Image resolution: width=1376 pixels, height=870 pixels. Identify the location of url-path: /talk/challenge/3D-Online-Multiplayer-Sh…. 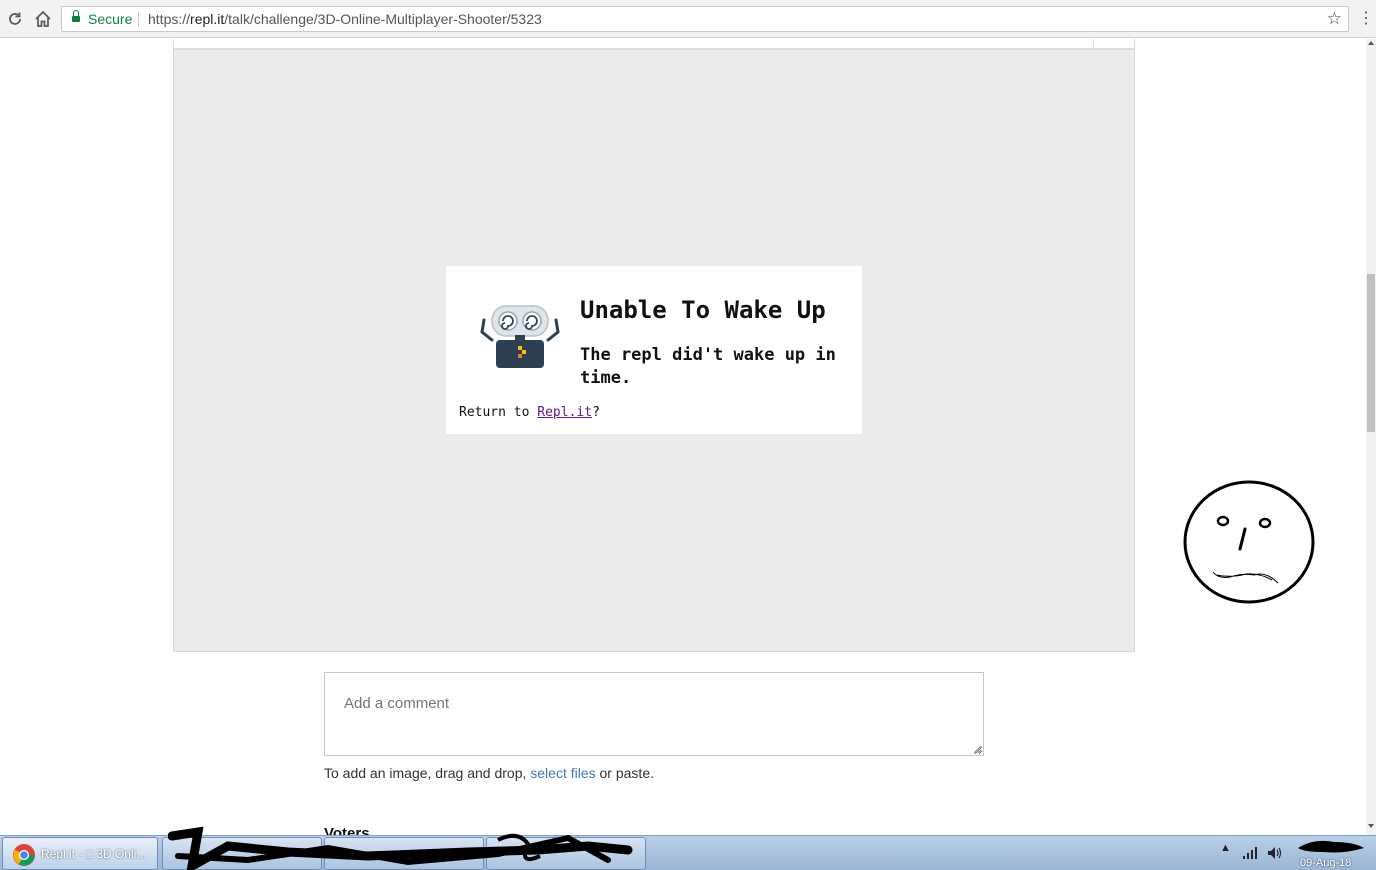
(383, 19).